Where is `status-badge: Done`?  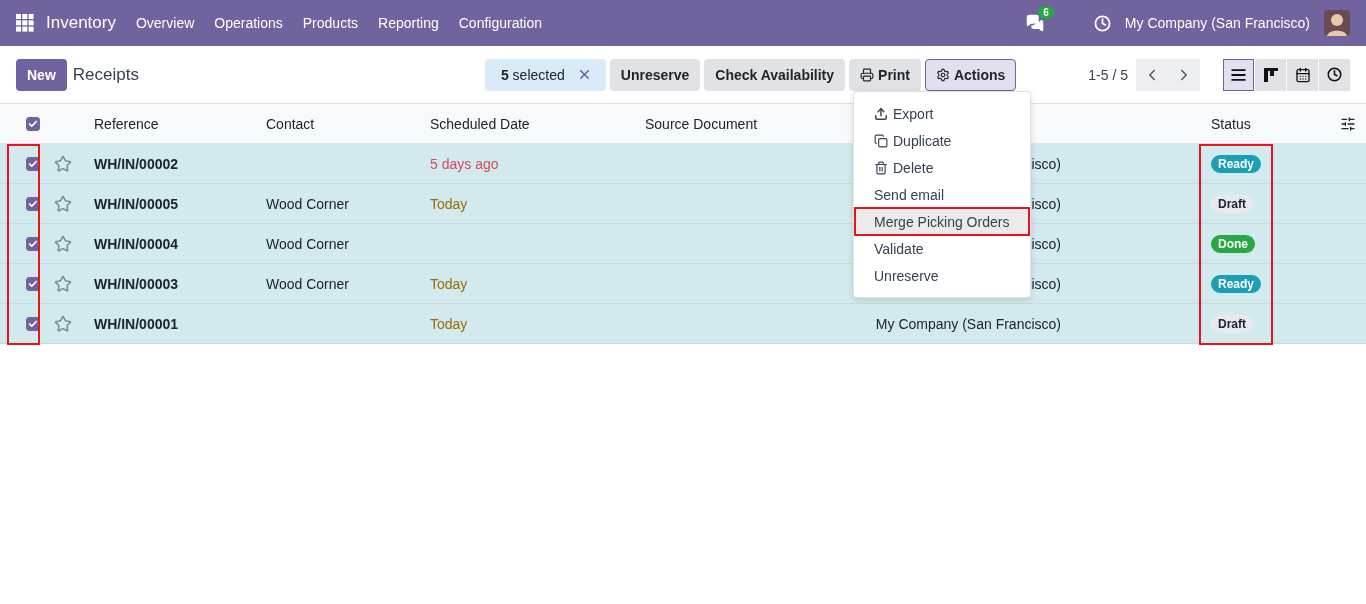 status-badge: Done is located at coordinates (1233, 243).